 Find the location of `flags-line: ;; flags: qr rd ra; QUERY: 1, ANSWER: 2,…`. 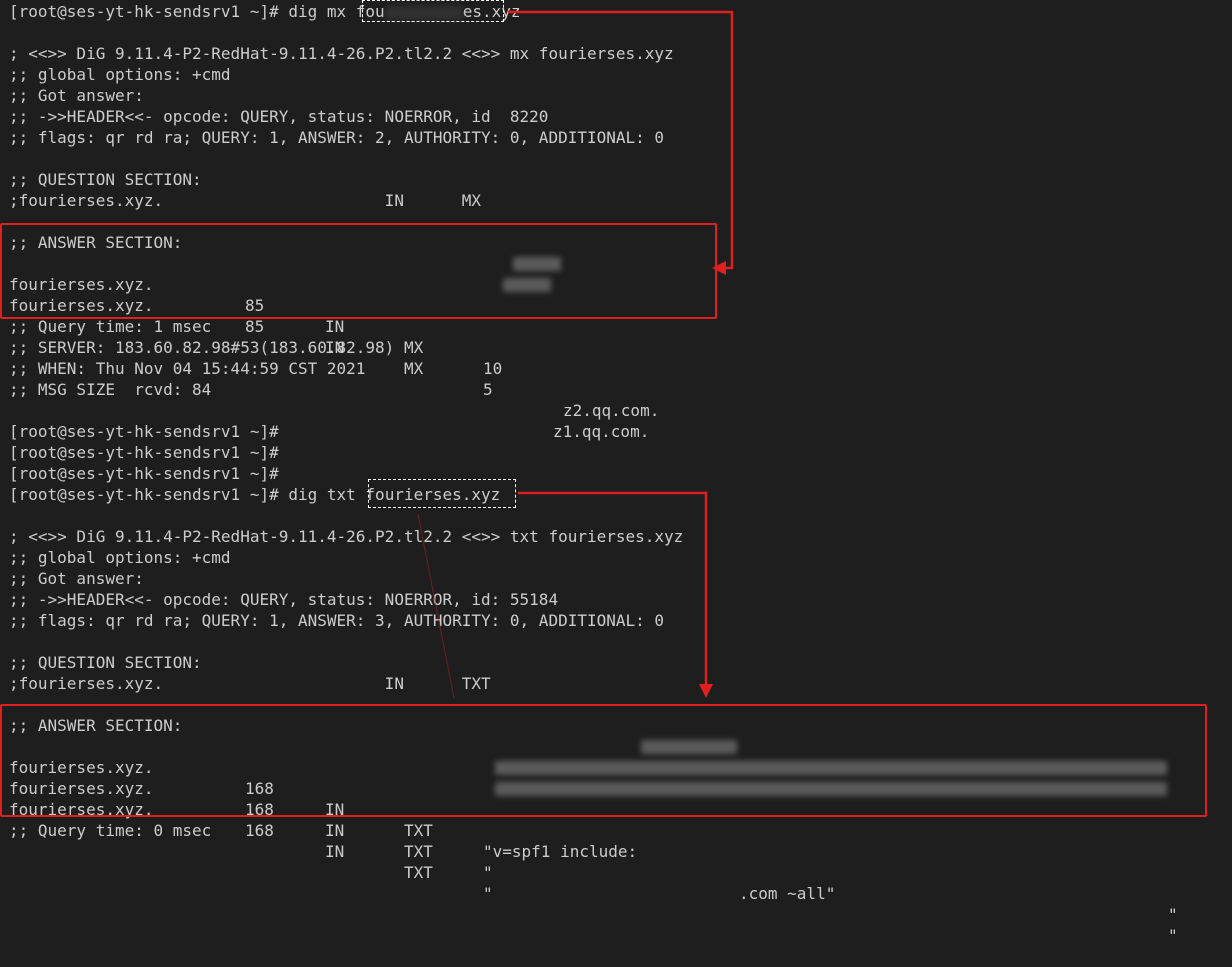

flags-line: ;; flags: qr rd ra; QUERY: 1, ANSWER: 2,… is located at coordinates (337, 137).